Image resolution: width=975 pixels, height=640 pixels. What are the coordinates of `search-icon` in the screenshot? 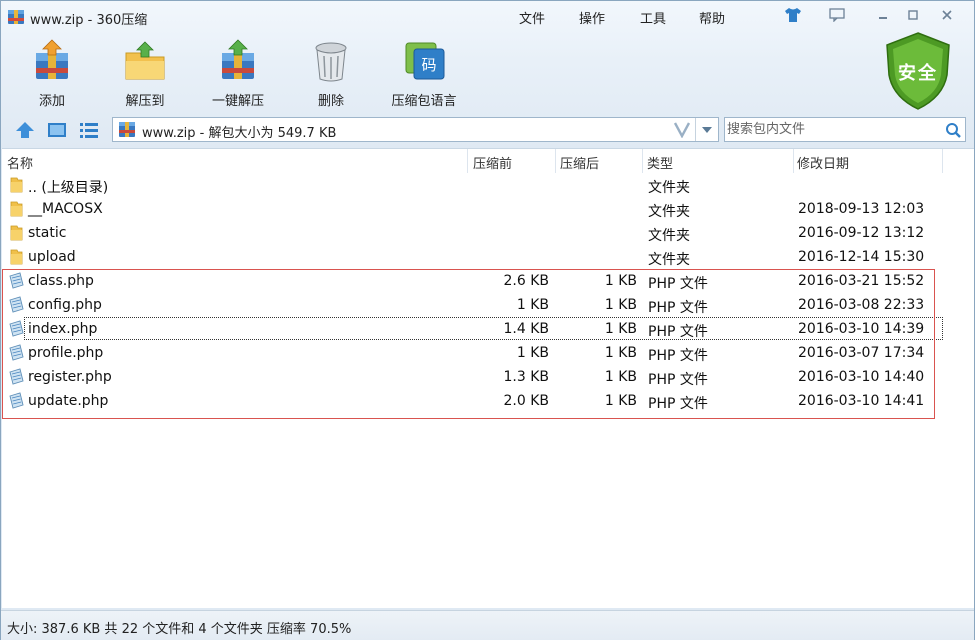 It's located at (953, 130).